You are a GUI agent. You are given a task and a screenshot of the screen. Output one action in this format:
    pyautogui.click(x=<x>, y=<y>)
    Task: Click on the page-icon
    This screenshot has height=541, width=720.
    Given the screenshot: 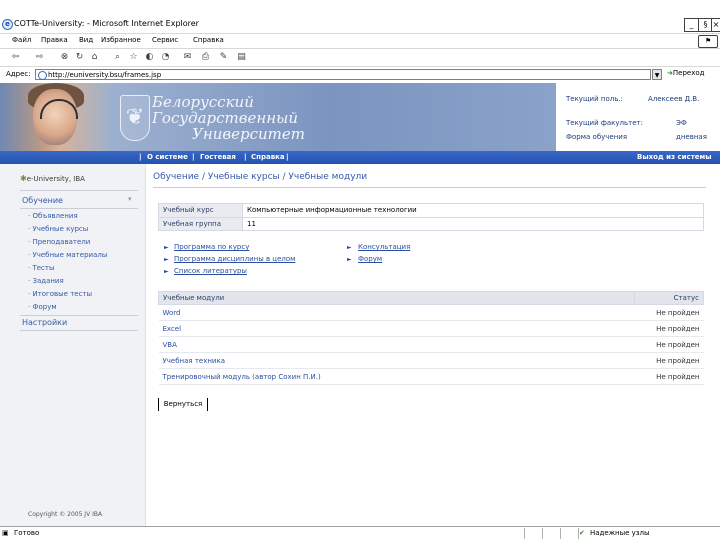 What is the action you would take?
    pyautogui.click(x=42, y=75)
    